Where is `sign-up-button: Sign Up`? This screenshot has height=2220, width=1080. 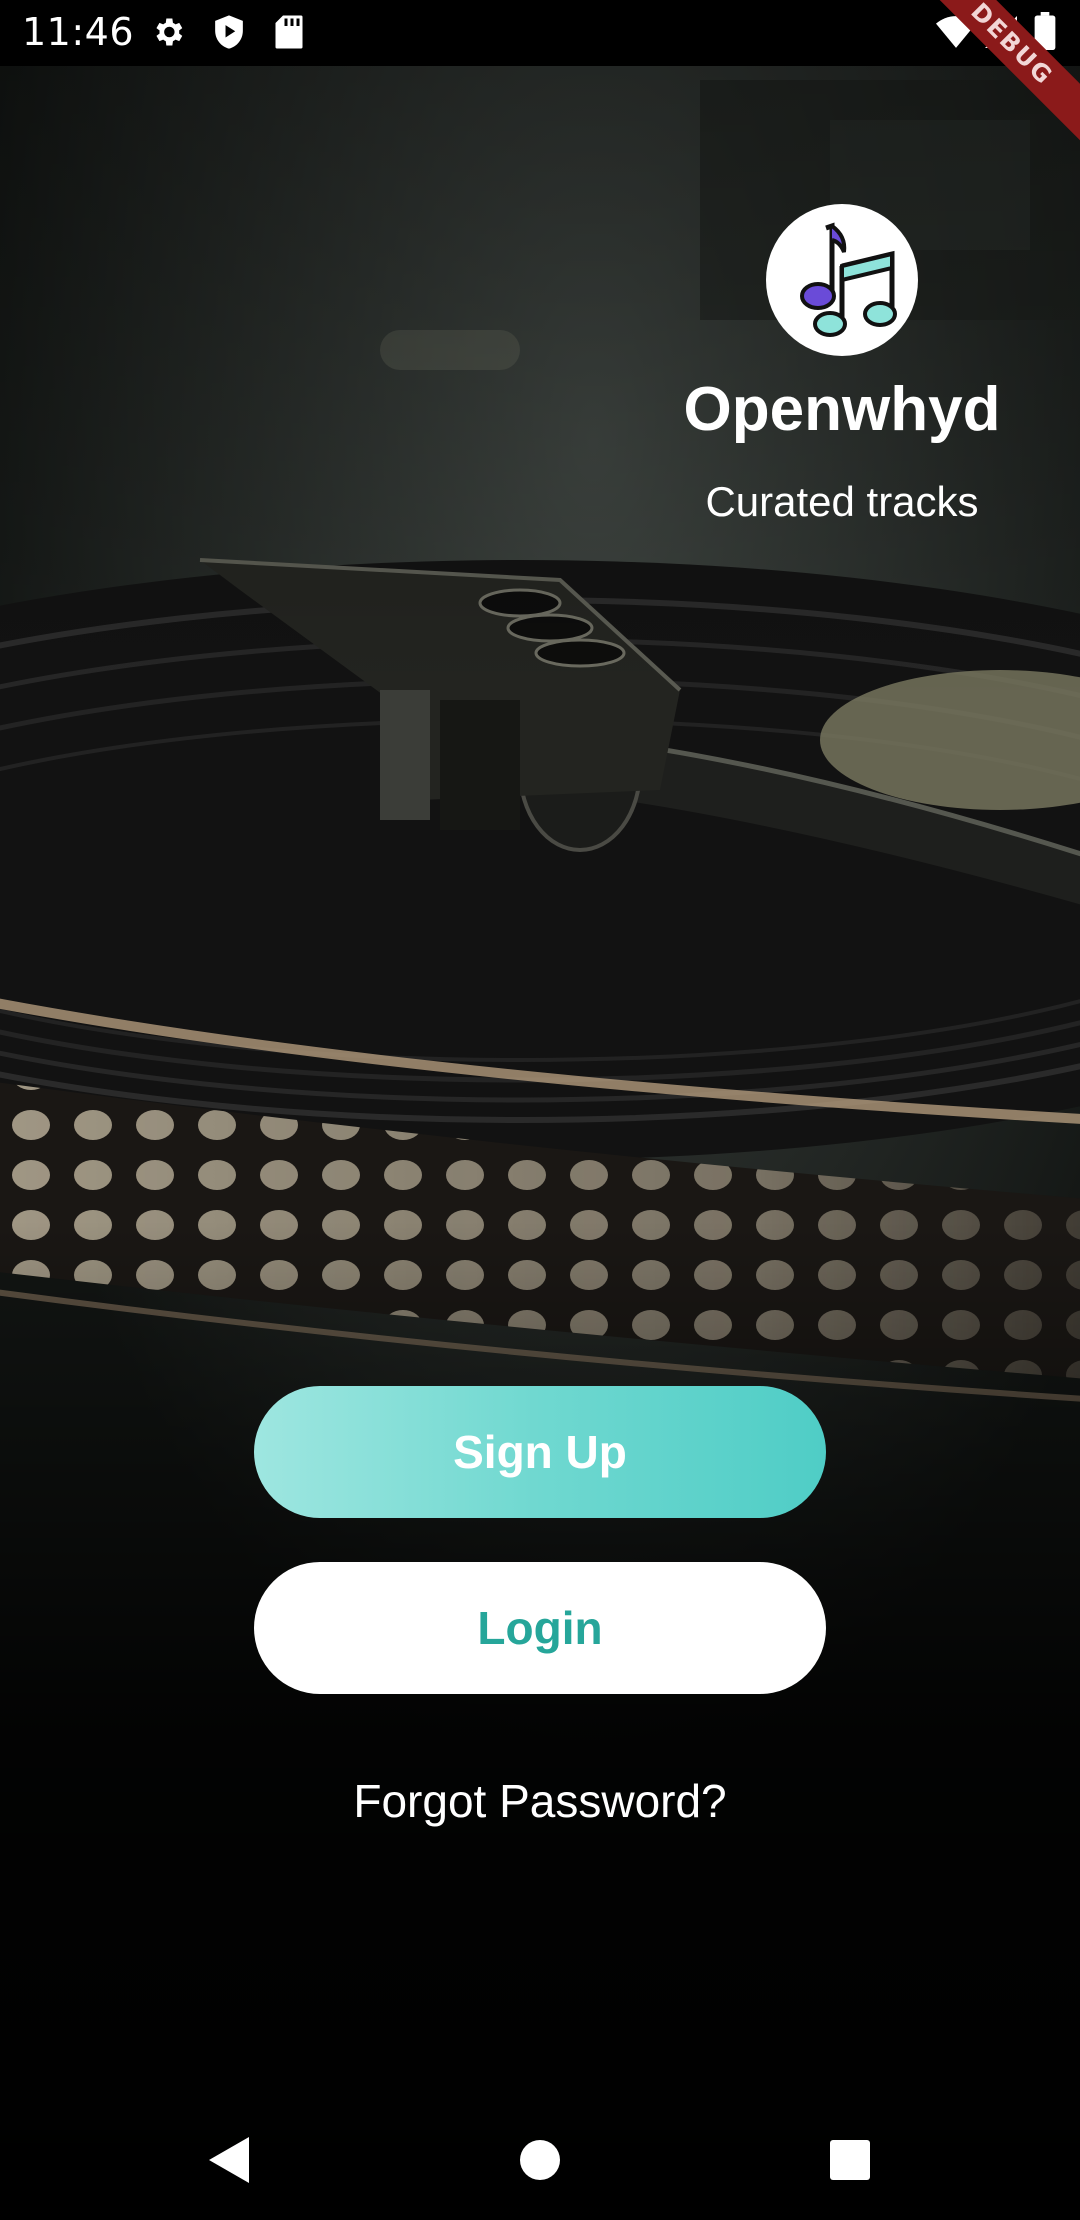
sign-up-button: Sign Up is located at coordinates (540, 1452).